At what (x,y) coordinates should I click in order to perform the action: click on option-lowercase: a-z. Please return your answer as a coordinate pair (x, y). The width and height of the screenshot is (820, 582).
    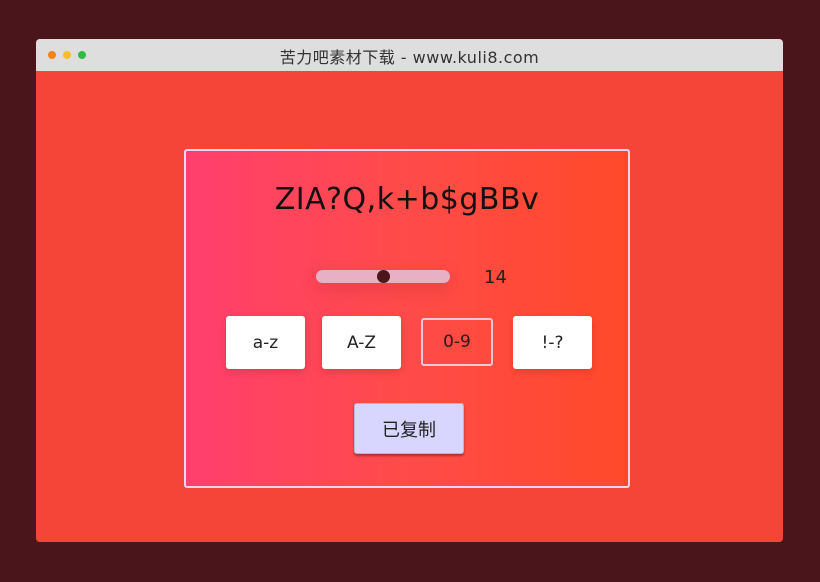
    Looking at the image, I should click on (265, 342).